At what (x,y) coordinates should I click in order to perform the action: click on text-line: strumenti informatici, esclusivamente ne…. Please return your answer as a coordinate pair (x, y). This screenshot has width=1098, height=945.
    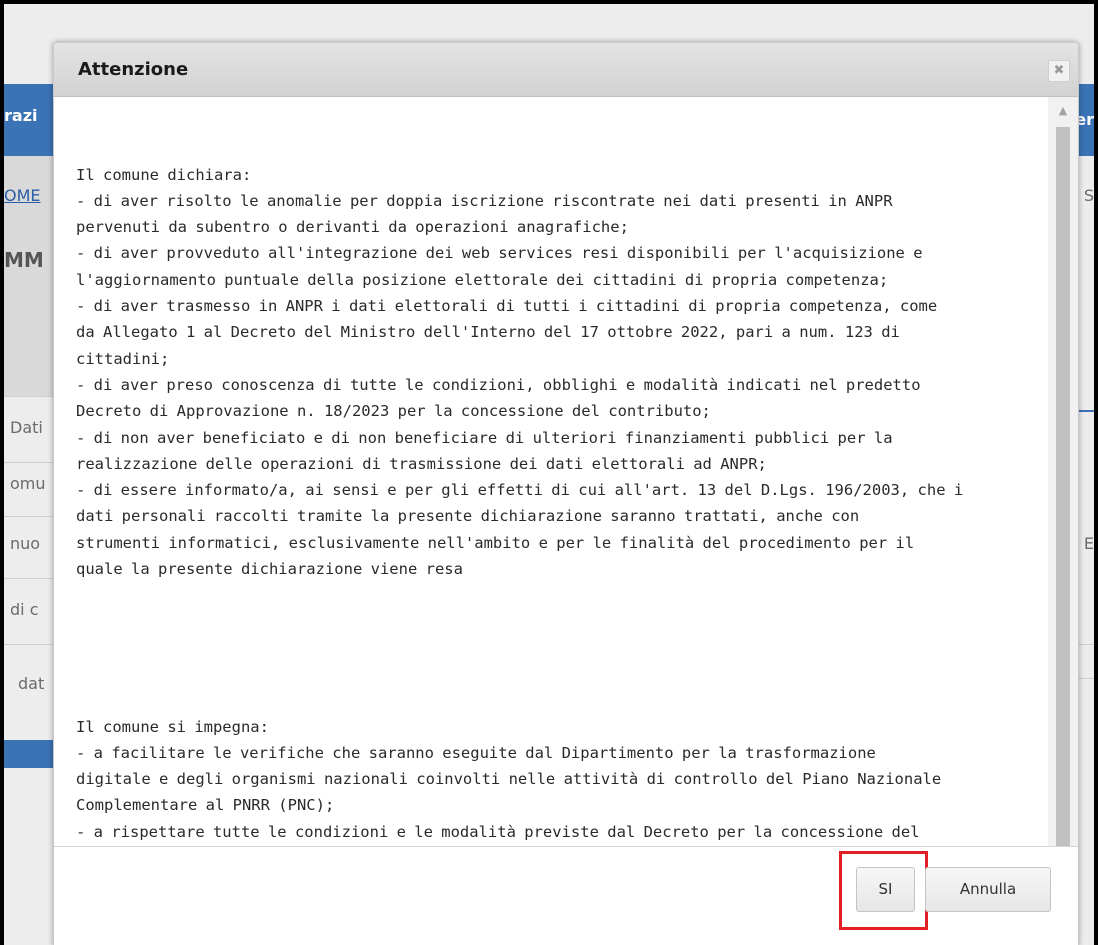
    Looking at the image, I should click on (495, 542).